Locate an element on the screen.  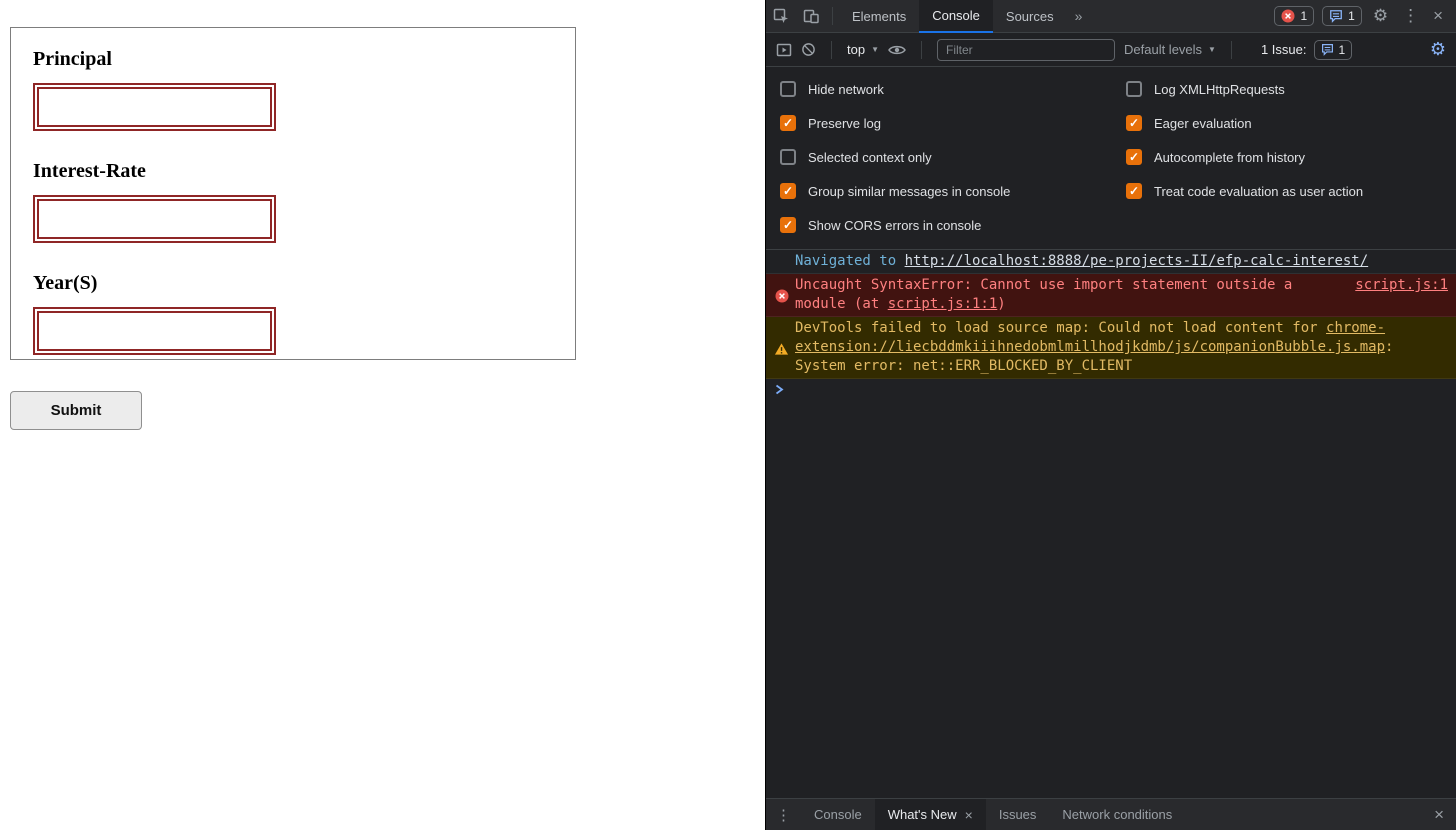
tab-console: Console is located at coordinates (956, 16).